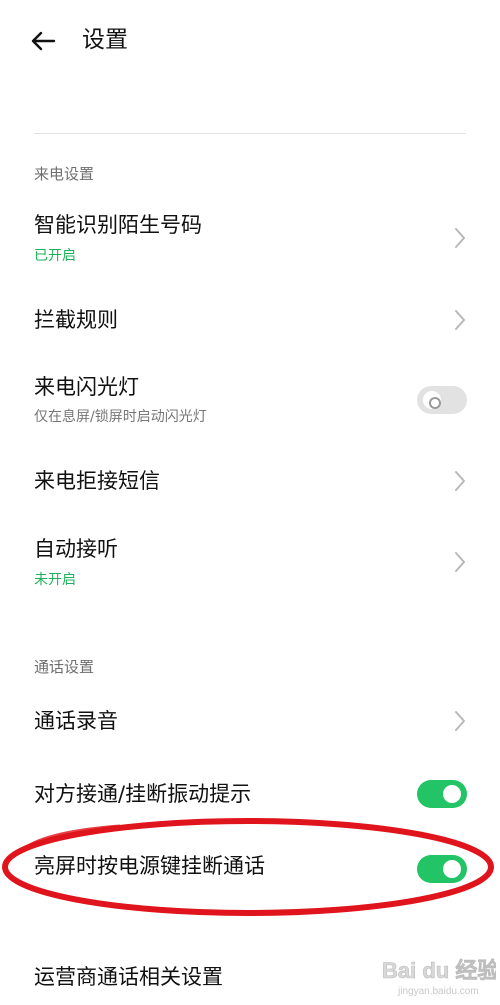 This screenshot has width=500, height=1005. I want to click on flash-light-toggle, so click(442, 400).